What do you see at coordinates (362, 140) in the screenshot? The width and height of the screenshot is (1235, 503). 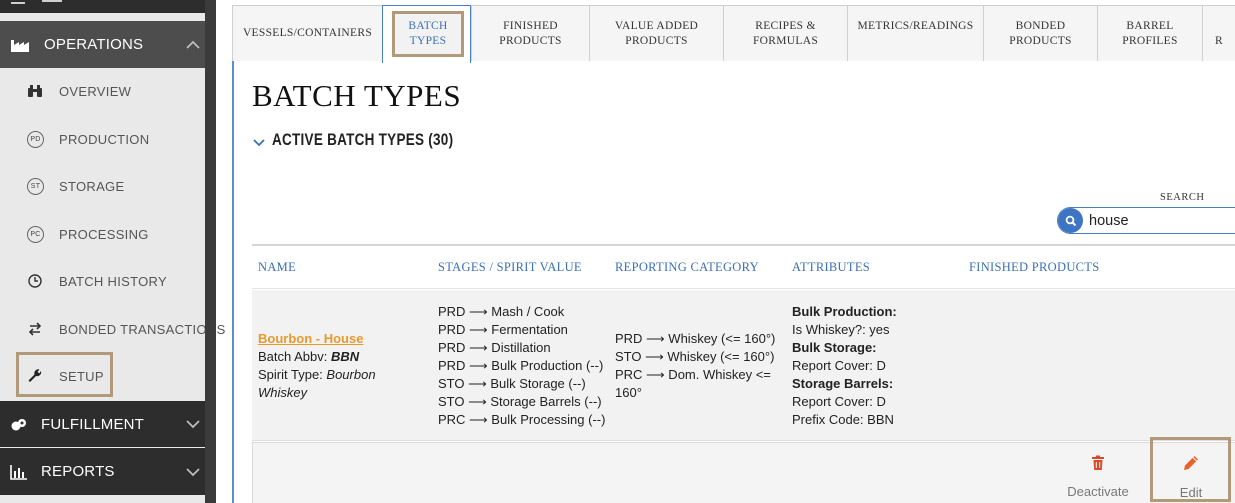 I see `active-batch-types-toggle: ACTIVE BATCH TYPES (30)` at bounding box center [362, 140].